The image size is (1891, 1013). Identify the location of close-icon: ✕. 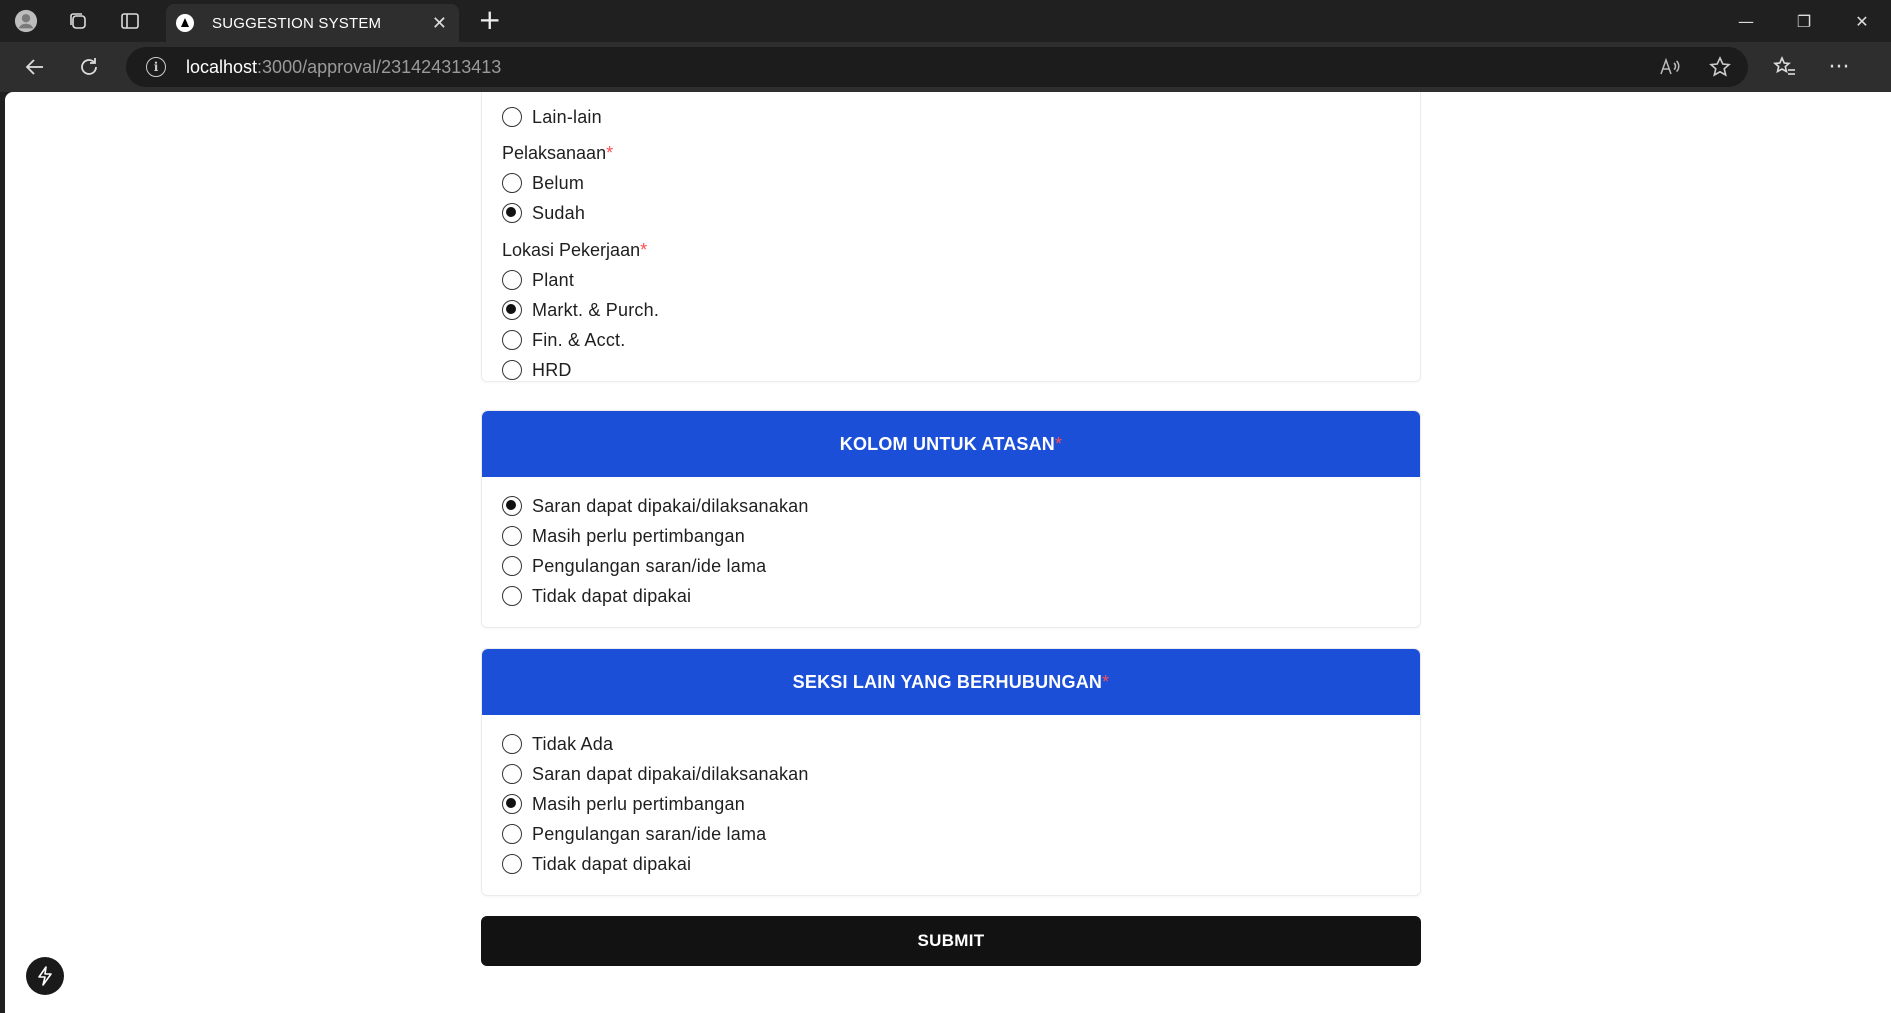
(439, 23).